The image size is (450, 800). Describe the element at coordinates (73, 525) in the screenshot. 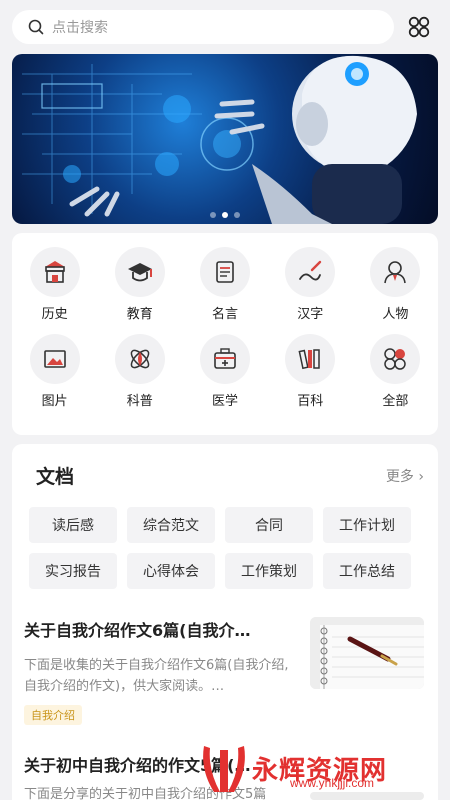

I see `doc-tag: 读后感` at that location.